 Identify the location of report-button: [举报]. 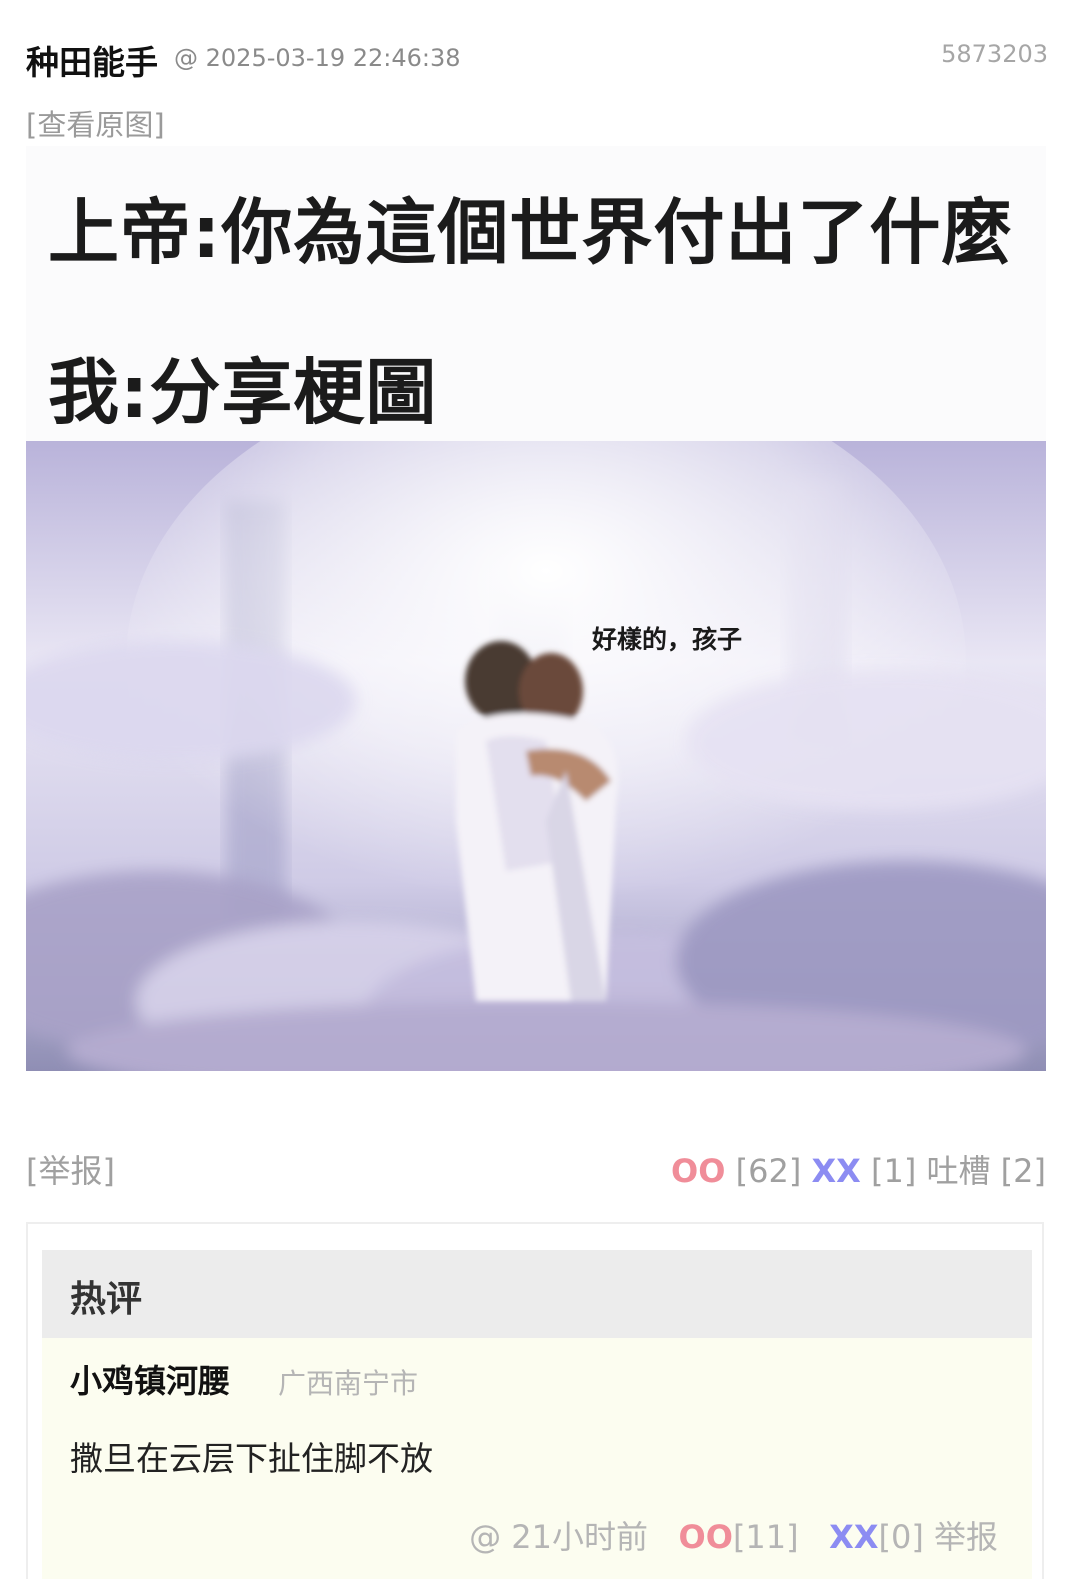
(70, 1169).